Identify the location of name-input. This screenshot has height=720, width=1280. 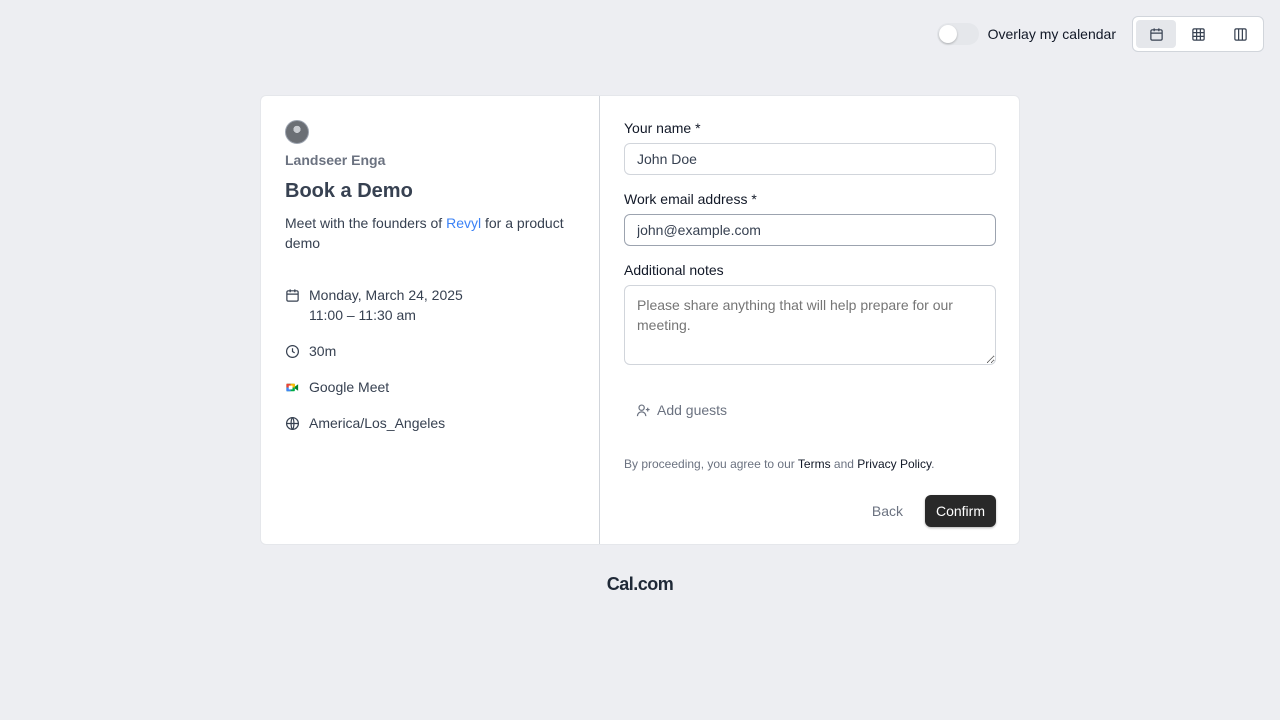
(810, 159).